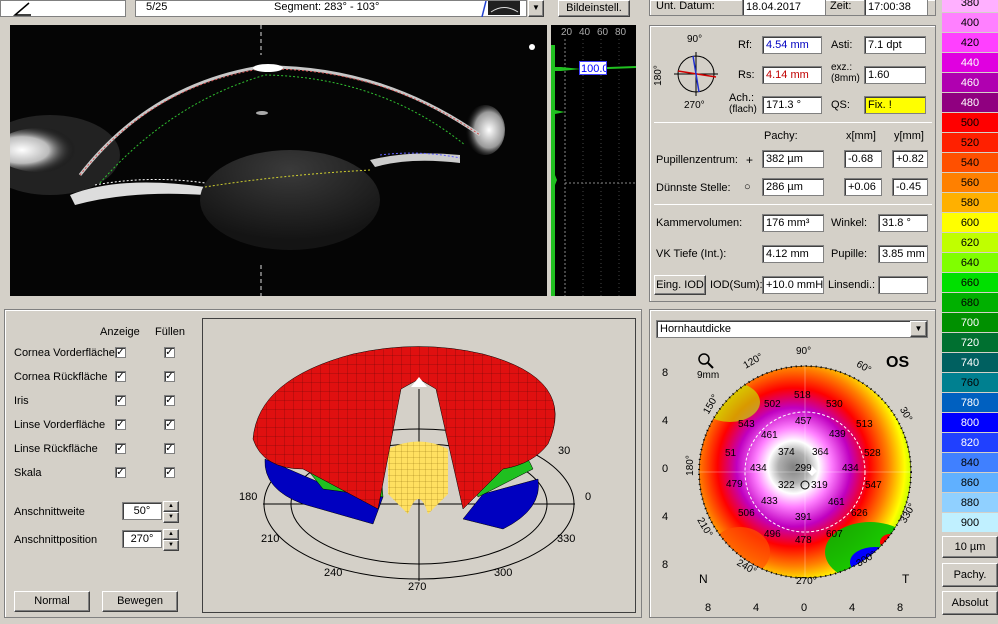 This screenshot has height=624, width=998. I want to click on axis-tick-left: 4, so click(665, 421).